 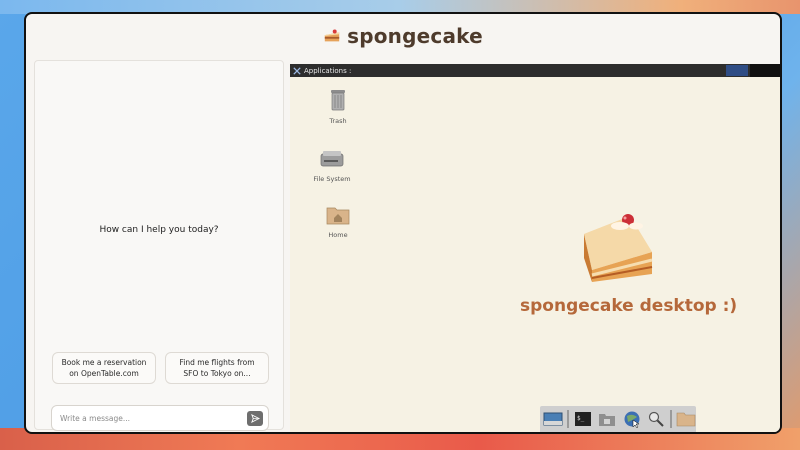 I want to click on dock-web-browser, so click(x=632, y=419).